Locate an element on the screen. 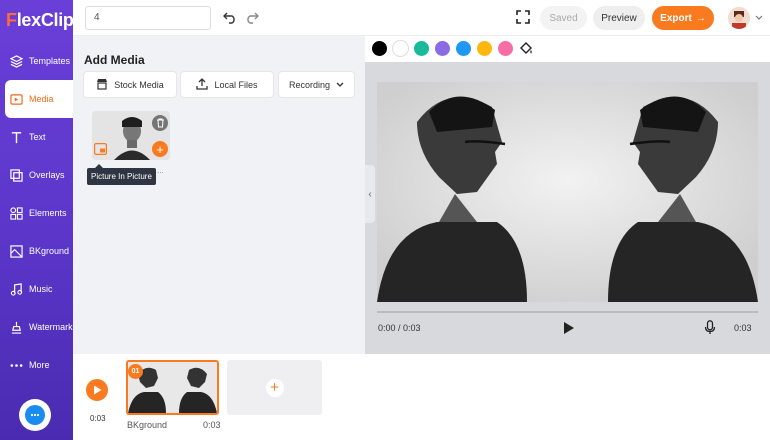 This screenshot has height=440, width=770. sidebar-item-watermark: Watermark is located at coordinates (36, 327).